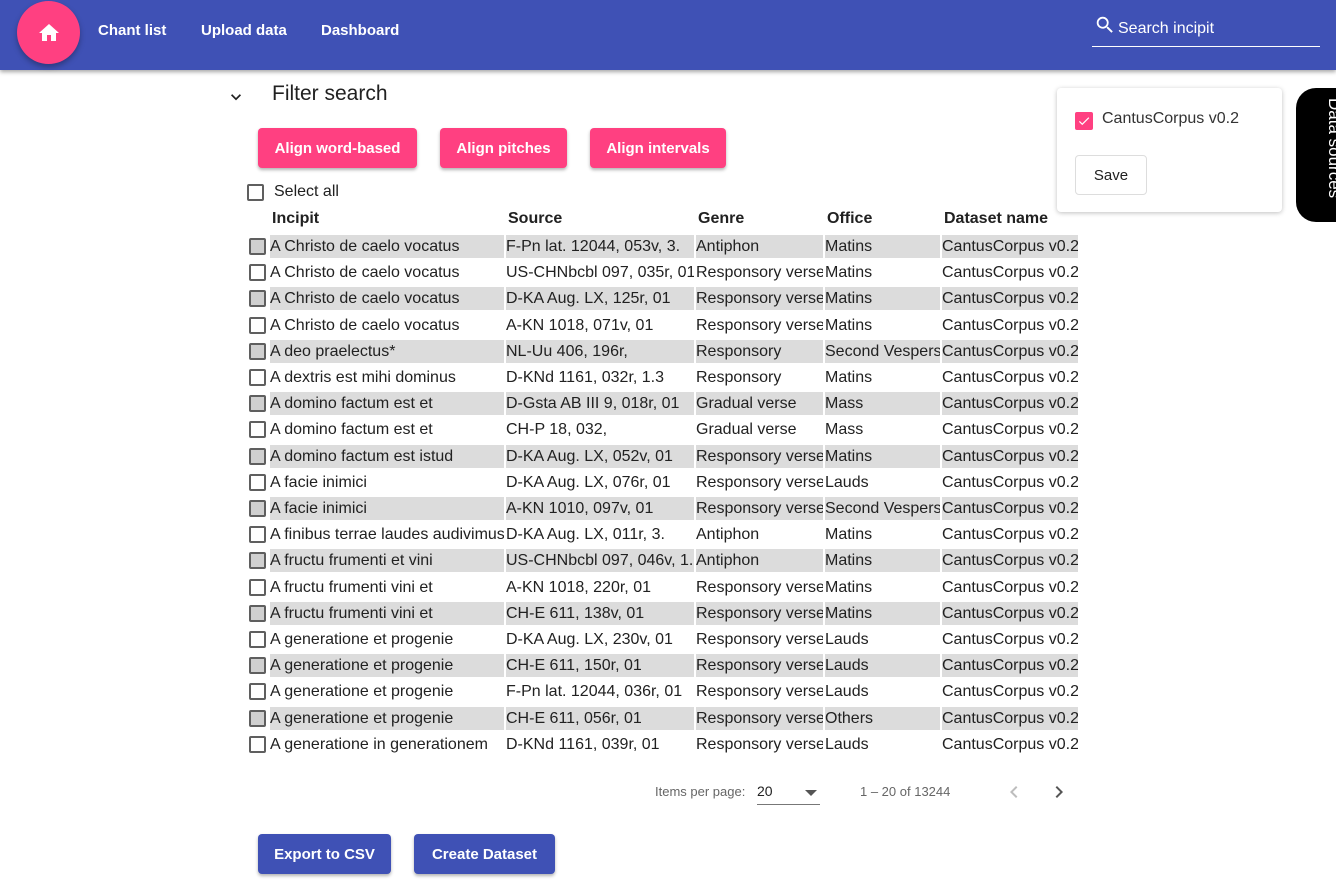 The width and height of the screenshot is (1336, 896). What do you see at coordinates (1111, 175) in the screenshot?
I see `save-button: Save` at bounding box center [1111, 175].